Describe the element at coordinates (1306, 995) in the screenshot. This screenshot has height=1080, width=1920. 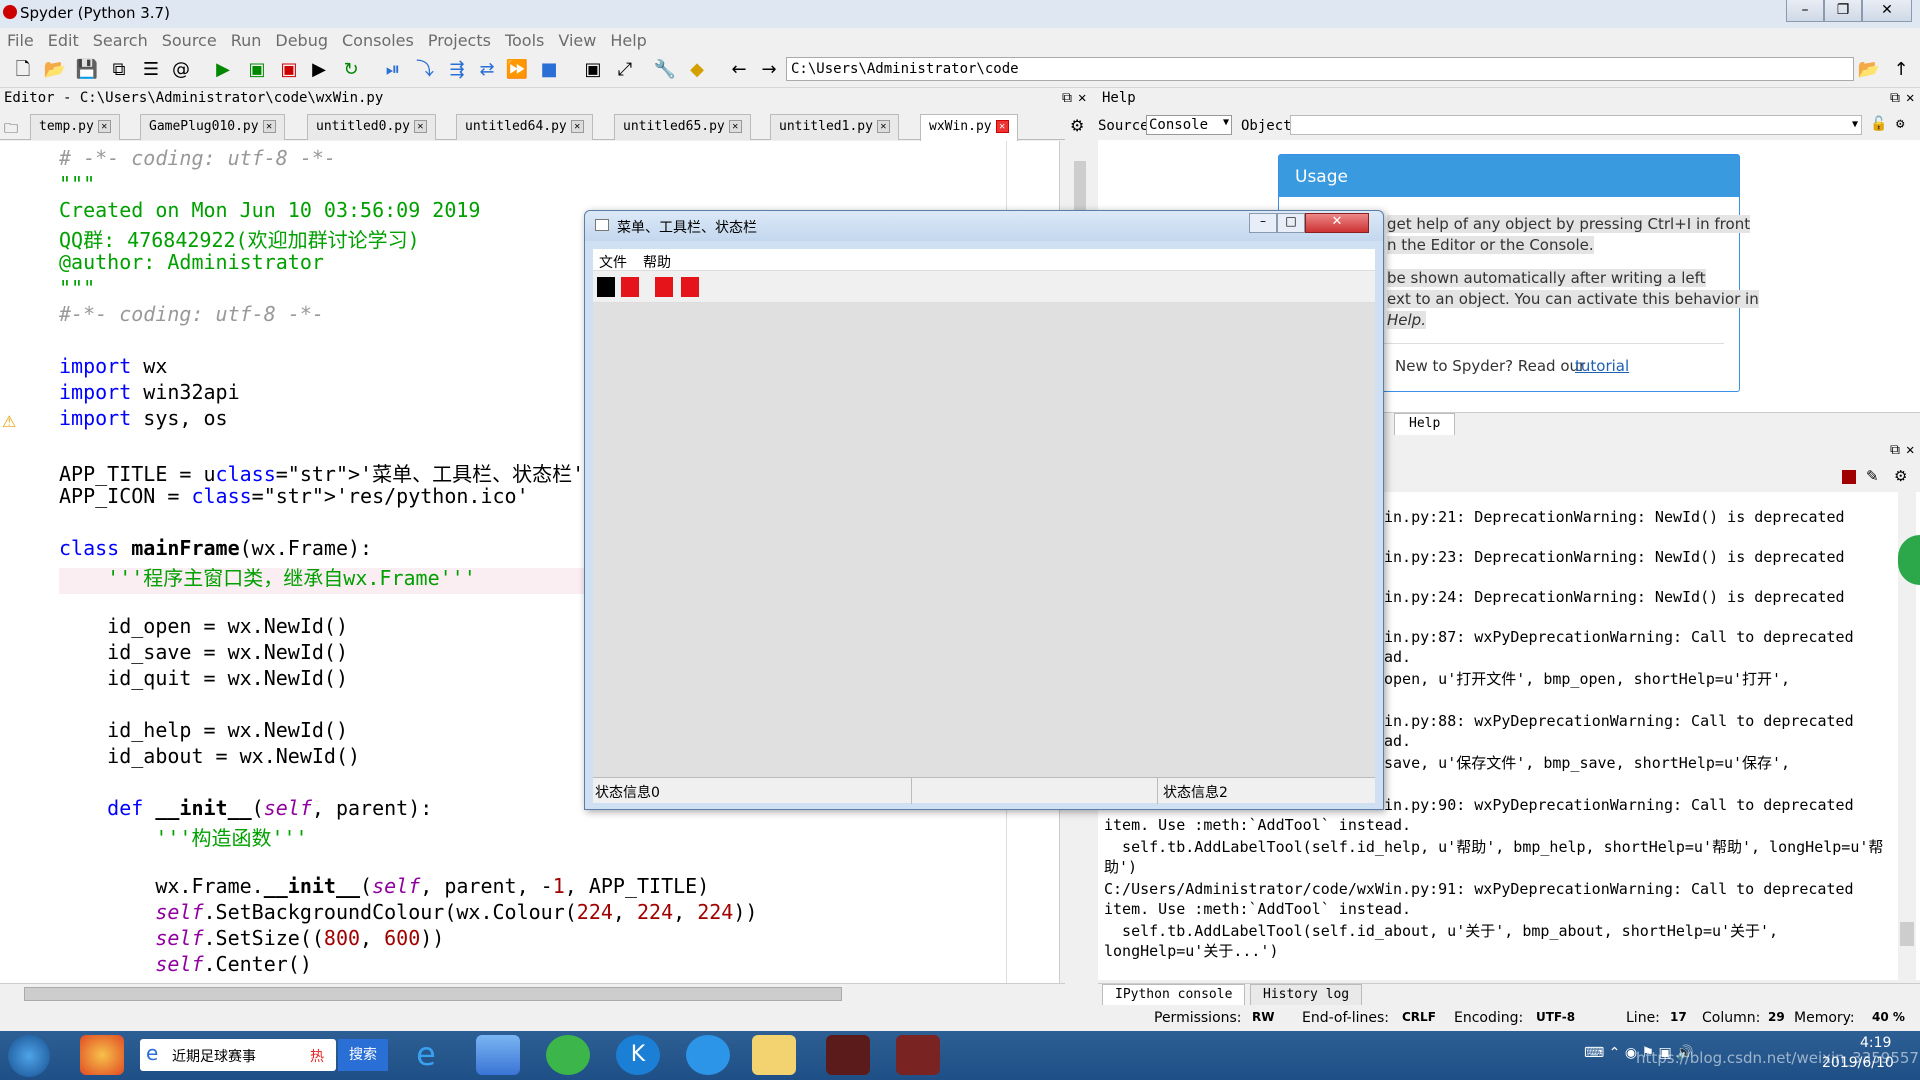
I see `tab-history-log: History log` at that location.